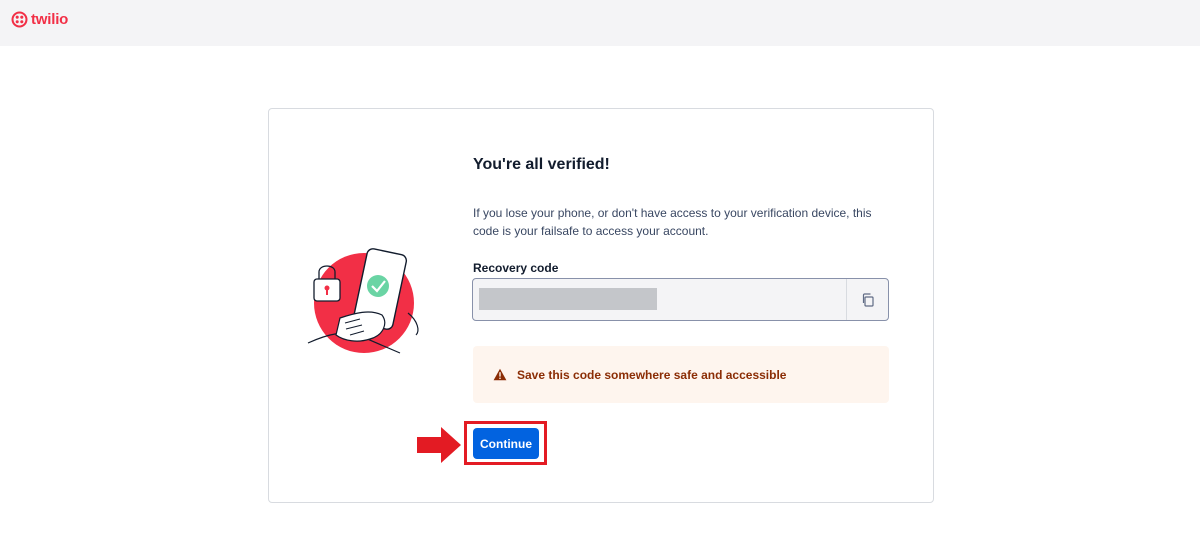 The image size is (1200, 549). Describe the element at coordinates (600, 23) in the screenshot. I see `top-bar: twilio` at that location.